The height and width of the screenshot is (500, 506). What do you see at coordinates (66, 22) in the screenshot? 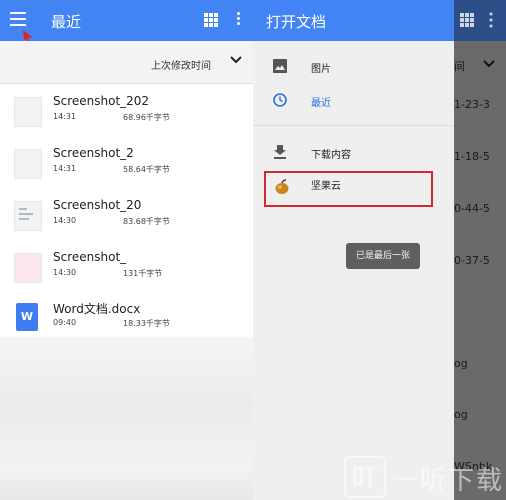
I see `screen-title: 最近` at bounding box center [66, 22].